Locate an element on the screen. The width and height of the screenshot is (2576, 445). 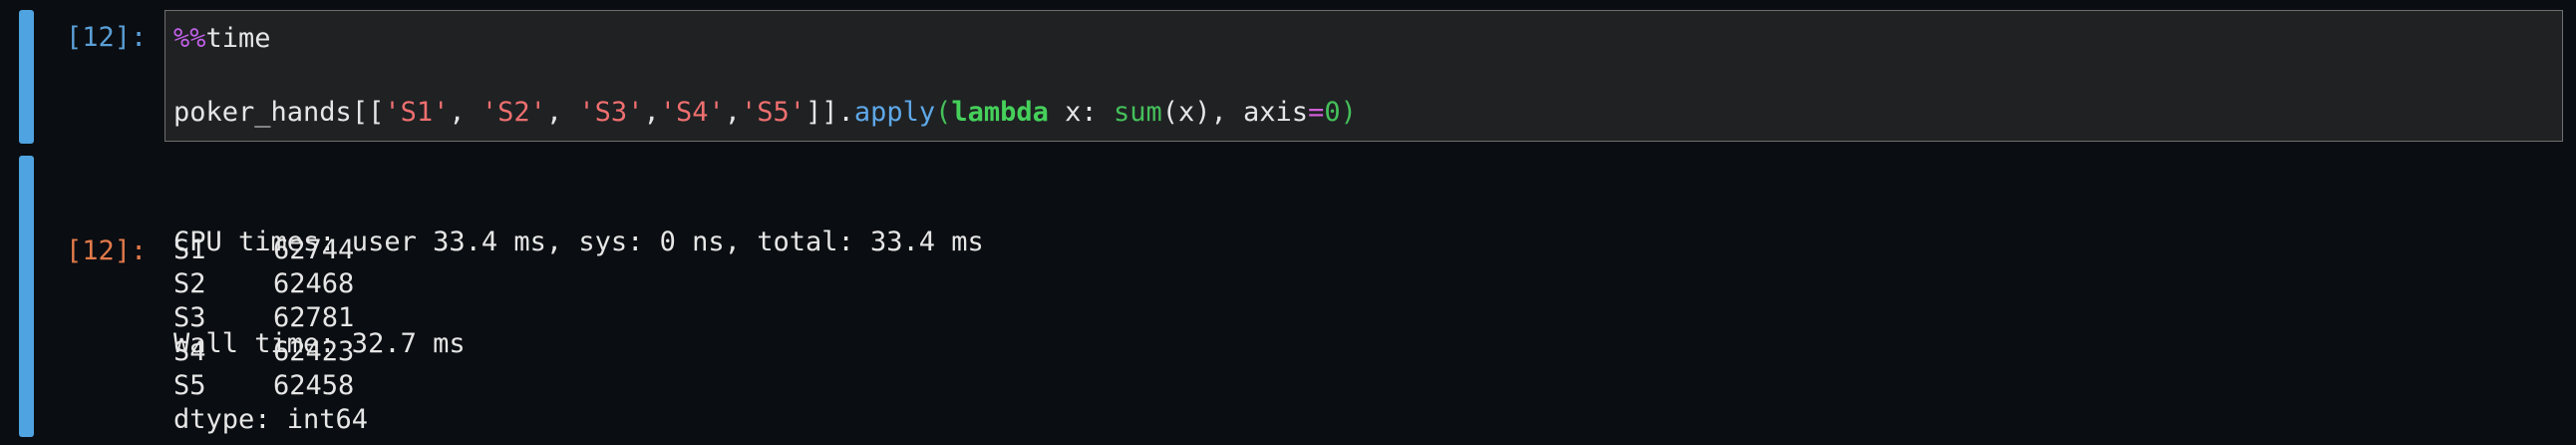
code-call: (x), axis is located at coordinates (1235, 113).